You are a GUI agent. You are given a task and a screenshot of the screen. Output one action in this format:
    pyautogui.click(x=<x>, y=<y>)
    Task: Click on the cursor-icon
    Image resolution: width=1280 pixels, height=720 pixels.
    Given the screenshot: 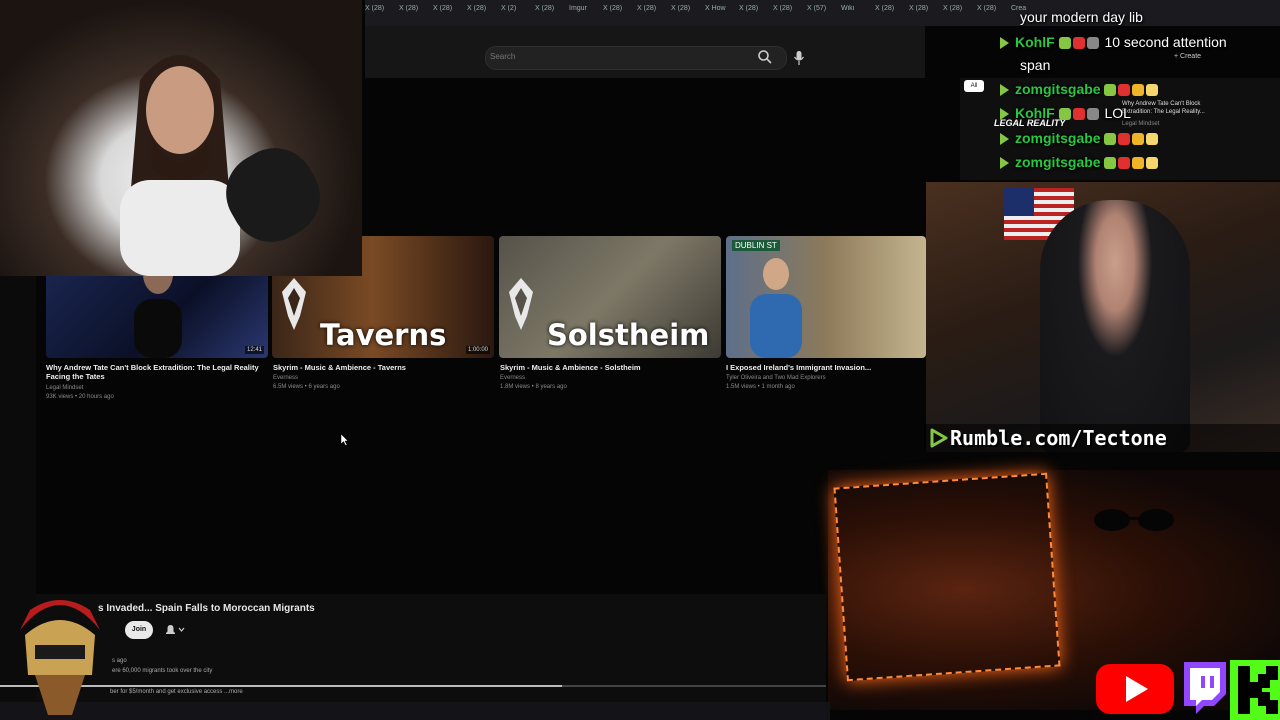 What is the action you would take?
    pyautogui.click(x=344, y=440)
    